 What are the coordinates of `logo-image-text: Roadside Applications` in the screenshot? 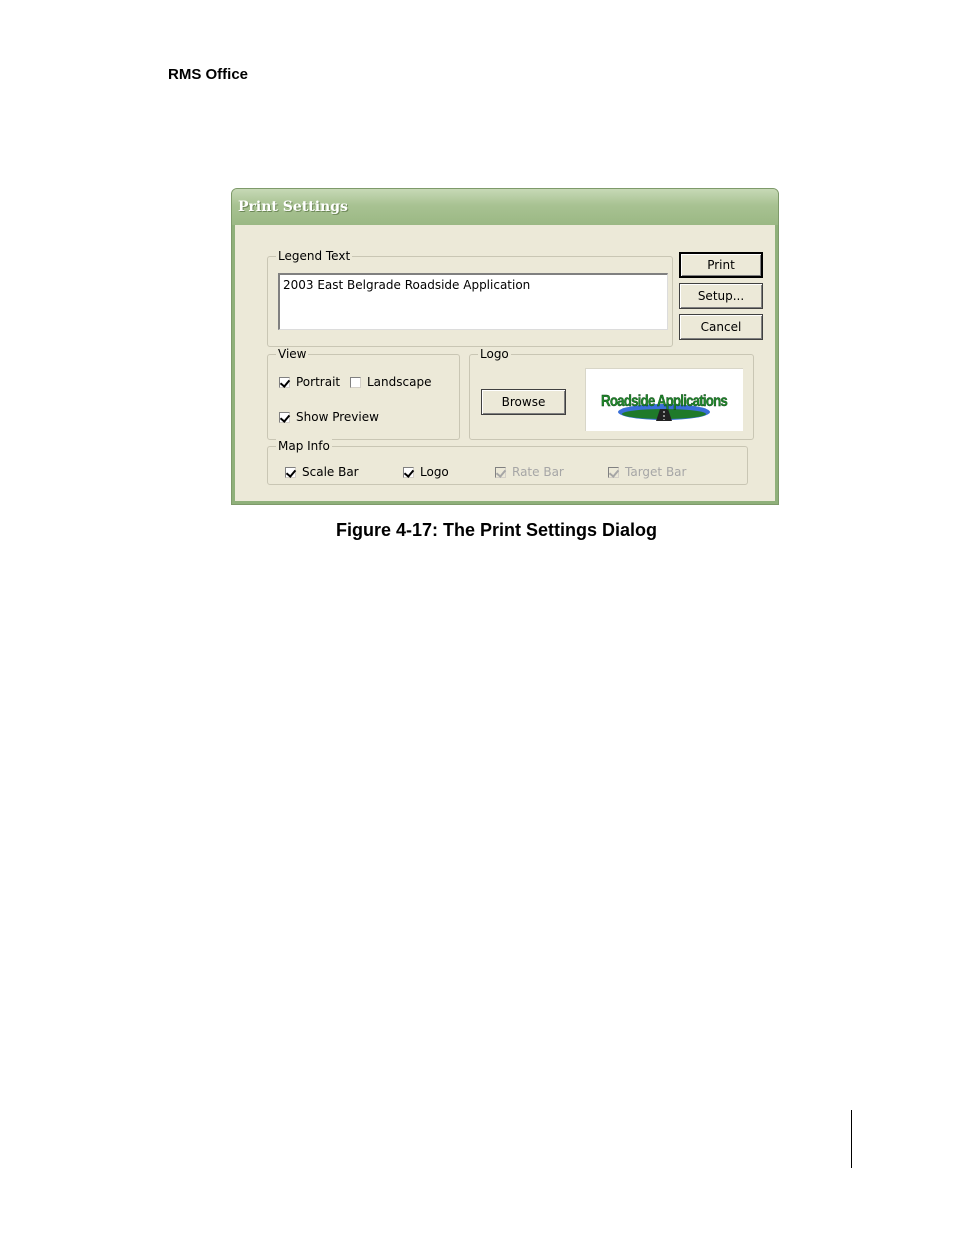 It's located at (664, 401).